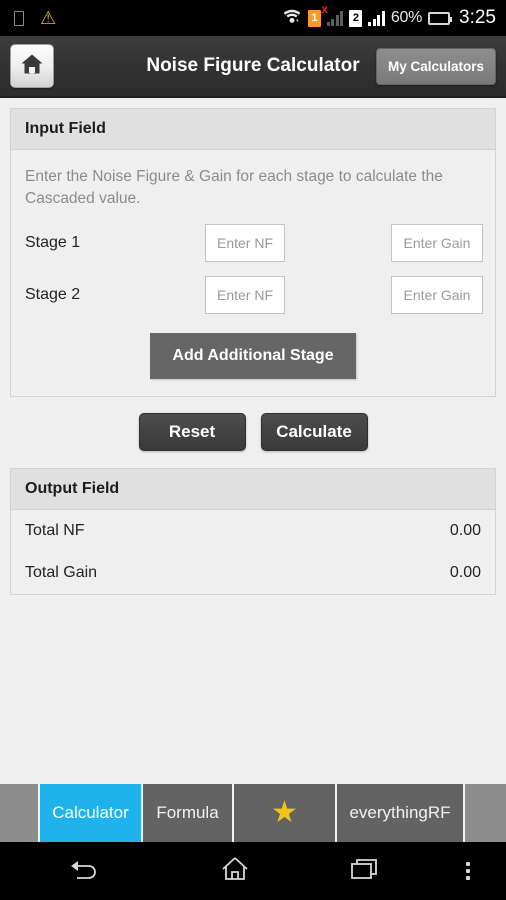 Image resolution: width=506 pixels, height=900 pixels. I want to click on battery-icon, so click(440, 18).